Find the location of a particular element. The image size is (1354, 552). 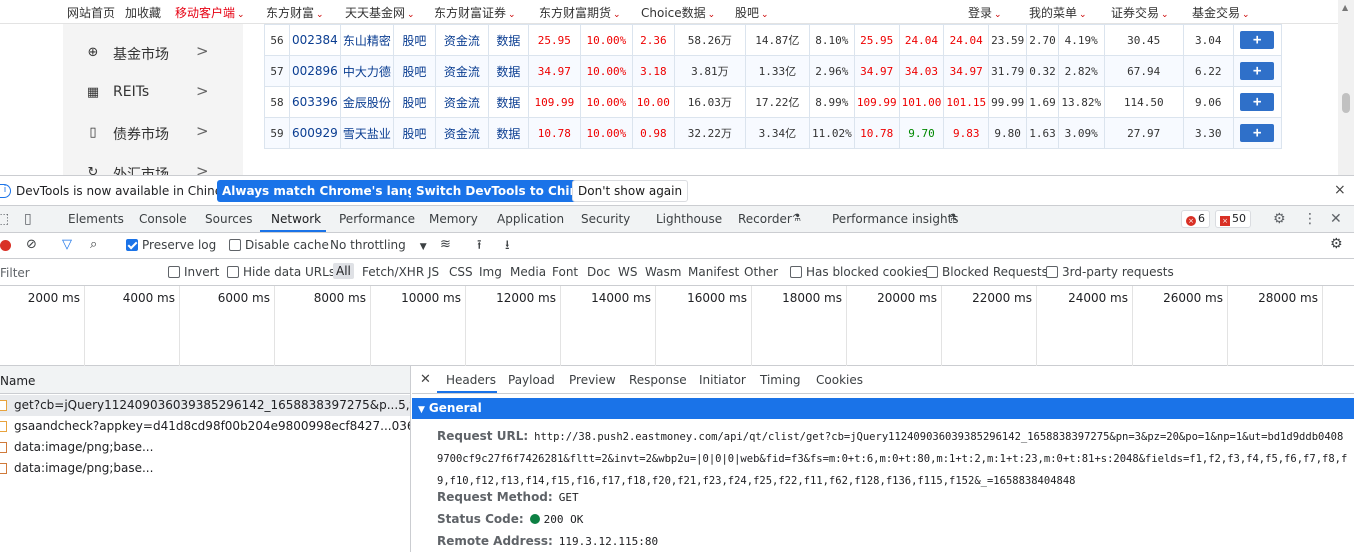

page-scrollbar: ▲ is located at coordinates (1346, 87).